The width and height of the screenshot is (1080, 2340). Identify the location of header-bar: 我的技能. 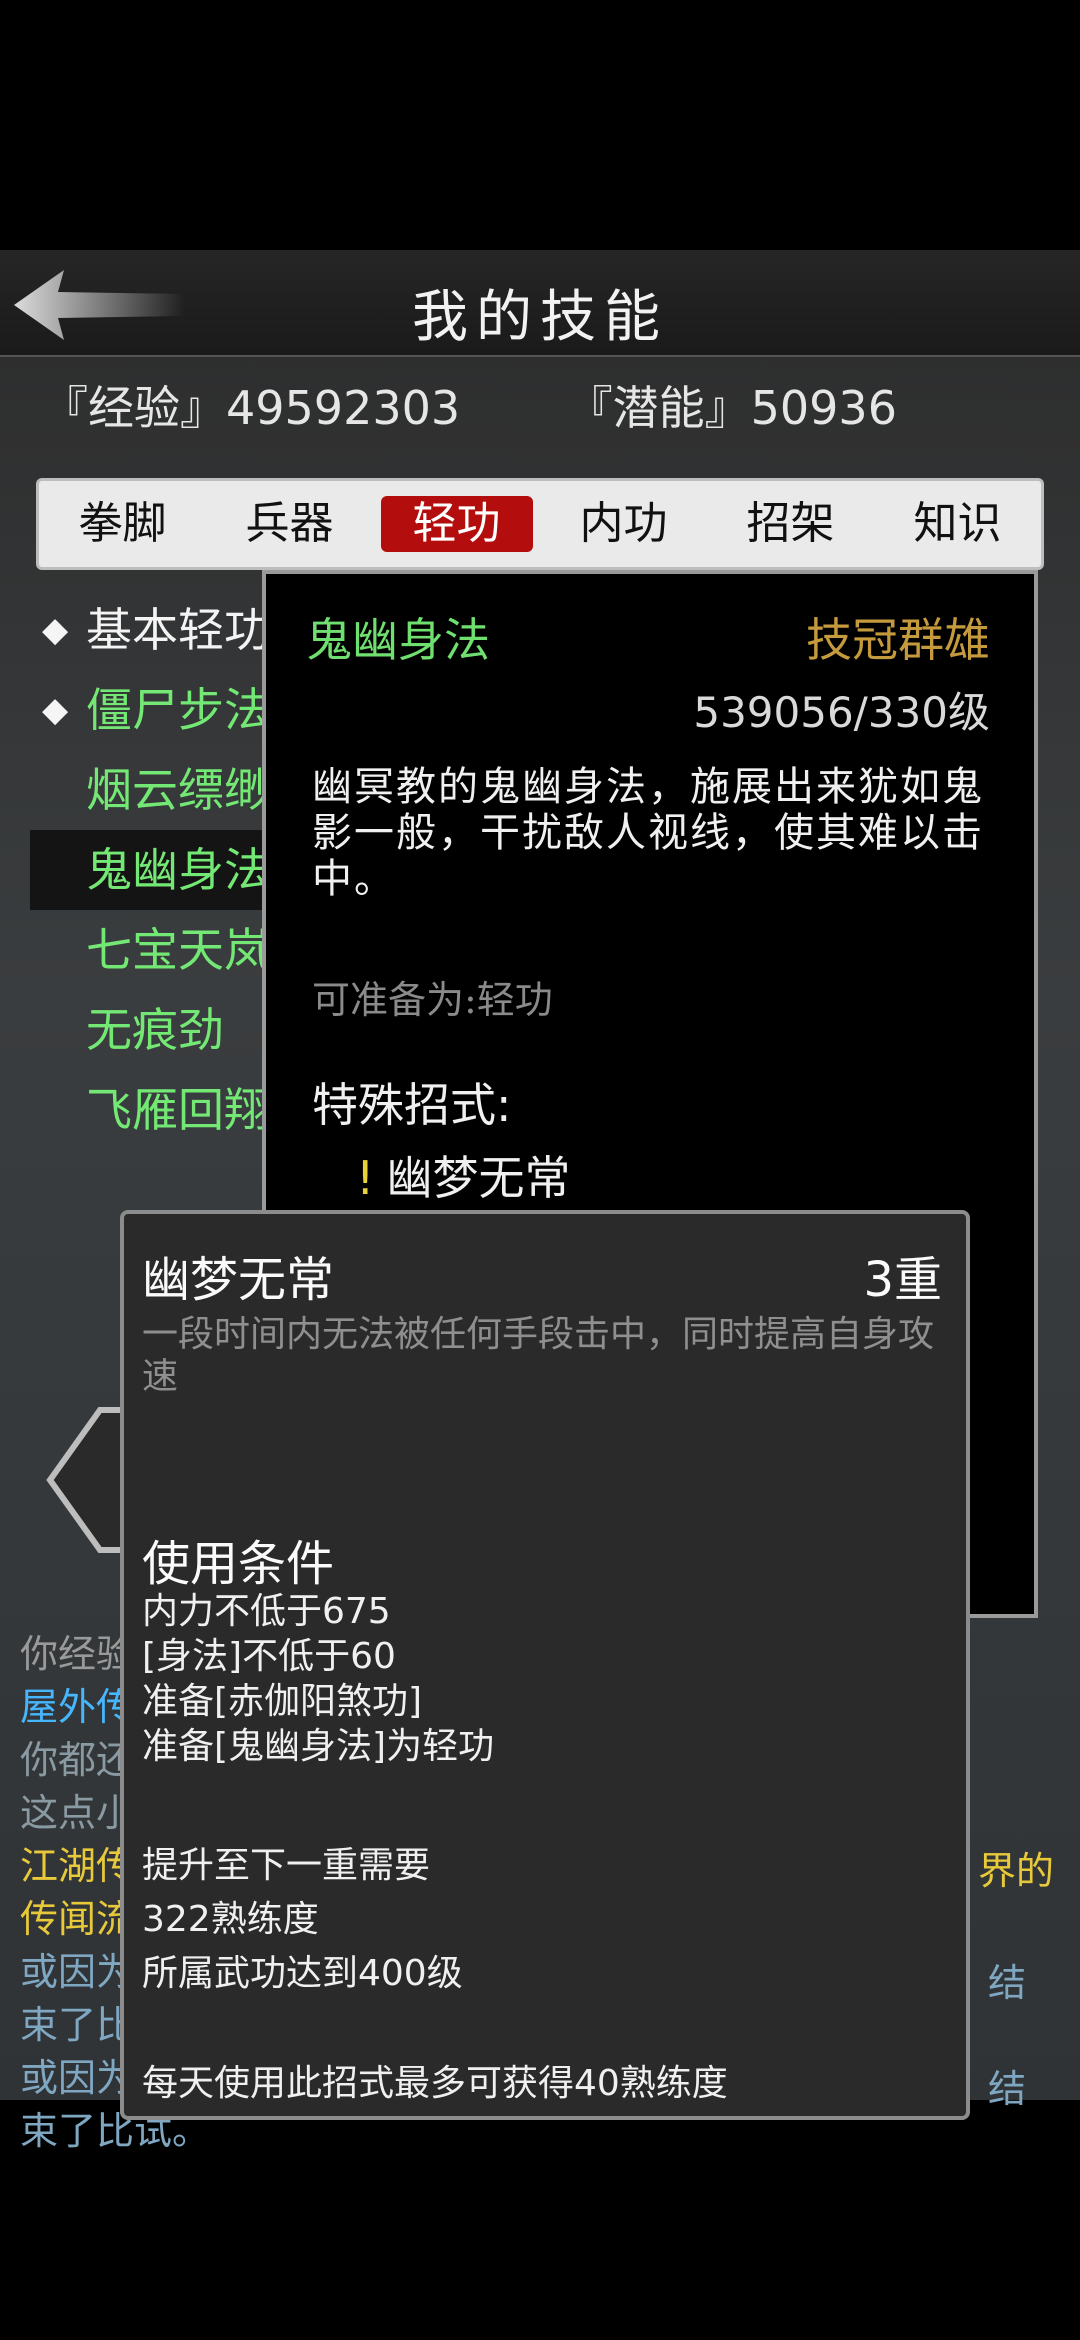
(540, 303).